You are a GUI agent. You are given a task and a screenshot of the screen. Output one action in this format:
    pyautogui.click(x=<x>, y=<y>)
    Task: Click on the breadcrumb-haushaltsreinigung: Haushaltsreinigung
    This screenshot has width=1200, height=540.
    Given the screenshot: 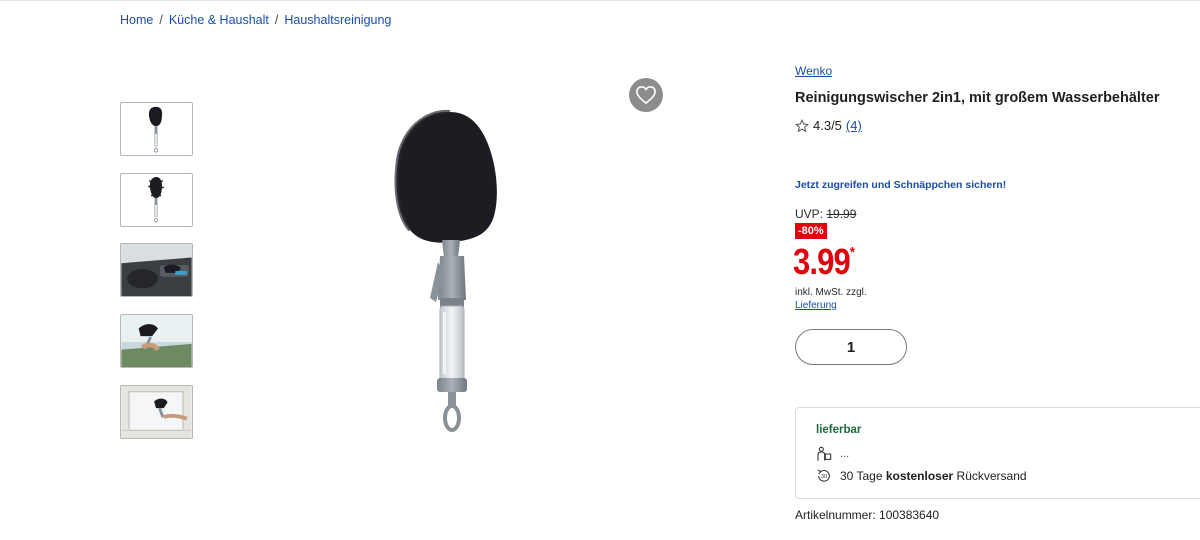 What is the action you would take?
    pyautogui.click(x=337, y=20)
    